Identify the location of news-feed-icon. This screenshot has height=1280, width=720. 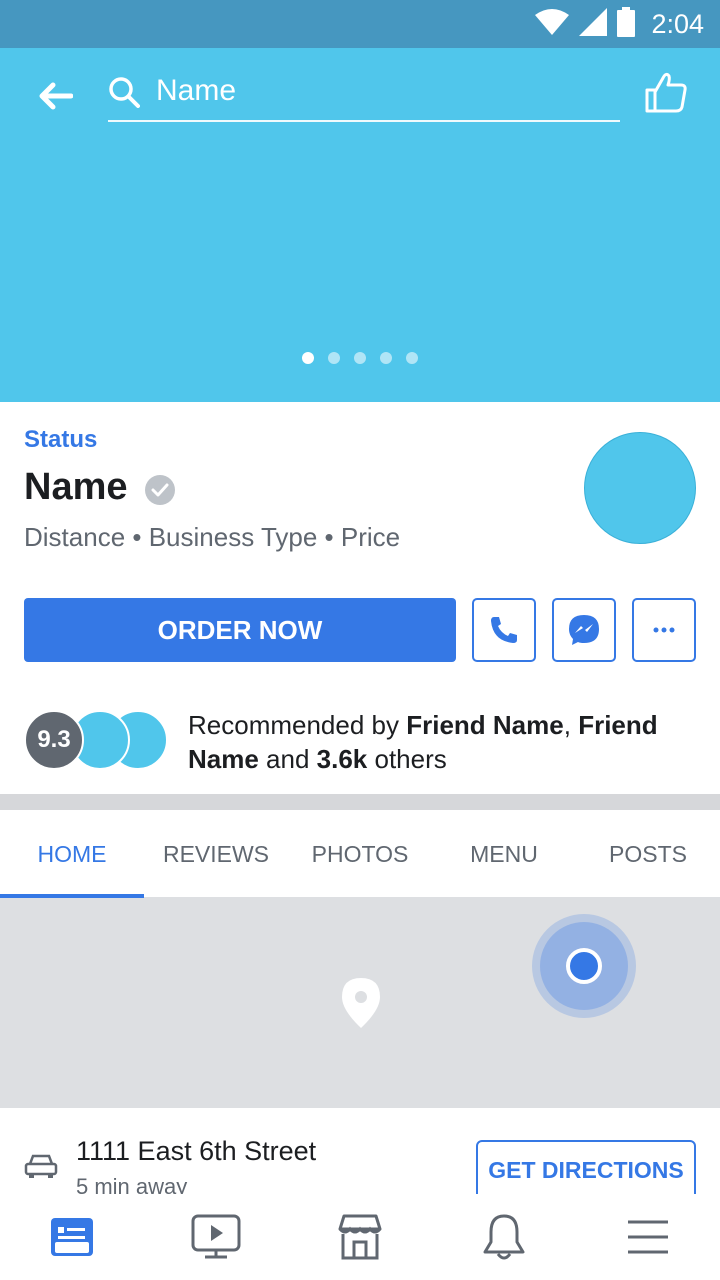
(72, 1237).